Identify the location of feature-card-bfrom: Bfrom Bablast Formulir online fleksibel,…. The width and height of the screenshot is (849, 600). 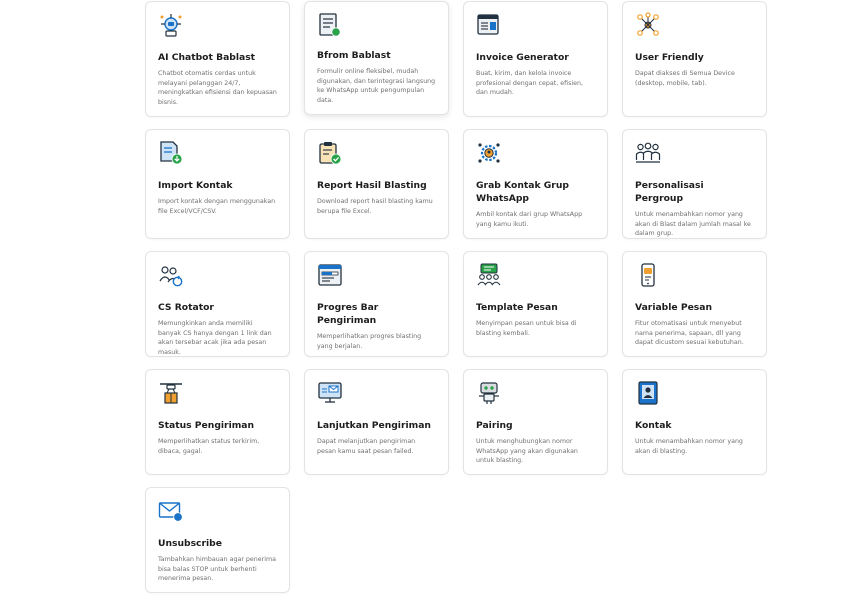
(376, 58).